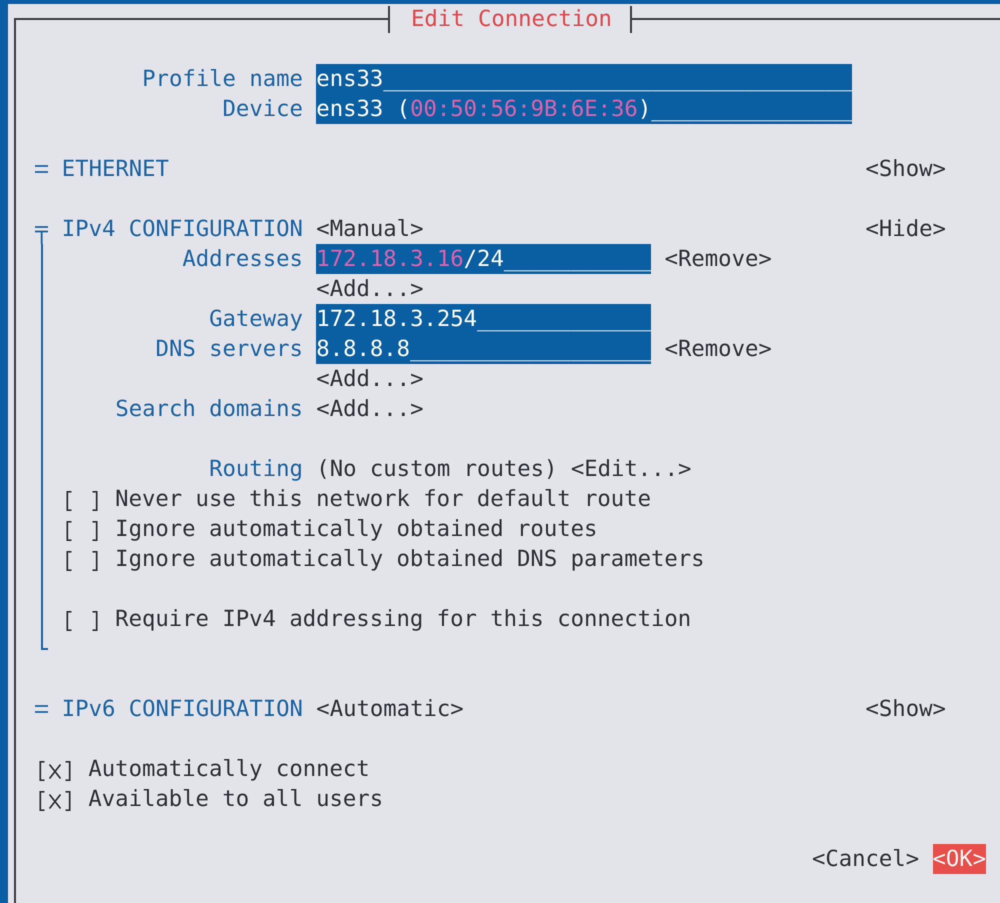 The height and width of the screenshot is (903, 1000). Describe the element at coordinates (209, 409) in the screenshot. I see `field-label: Search domains` at that location.